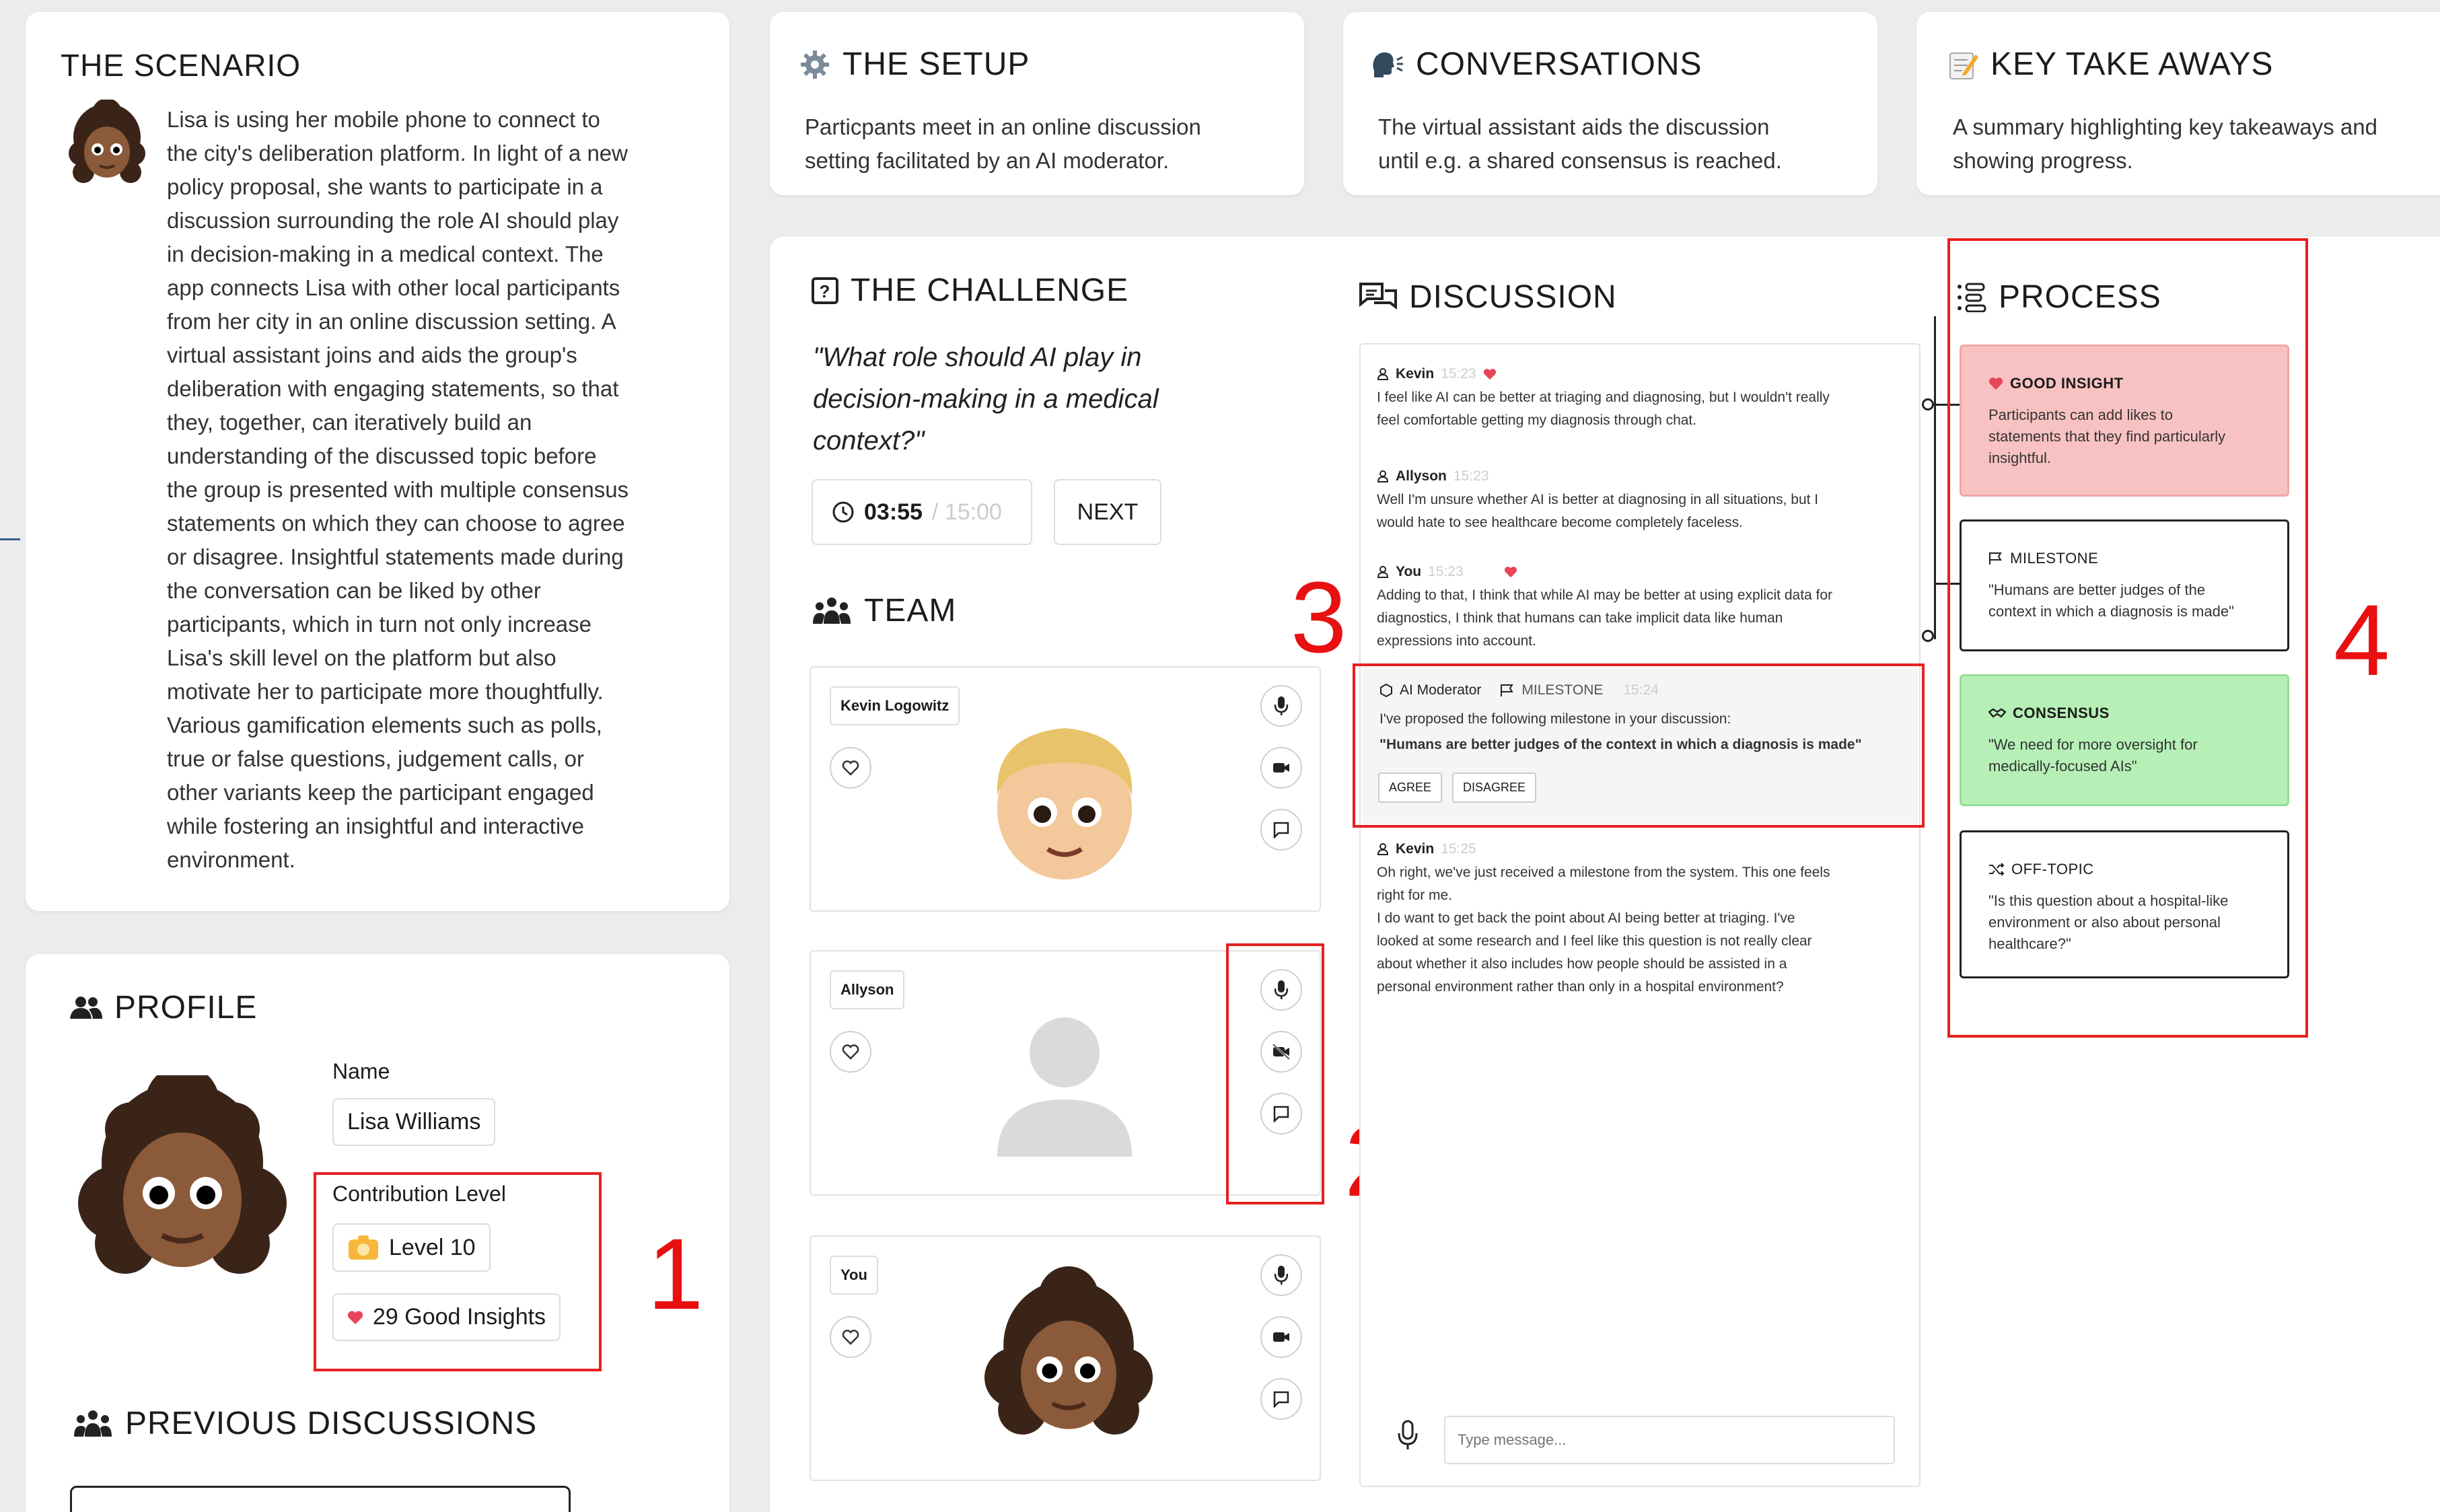 This screenshot has height=1512, width=2440. What do you see at coordinates (1378, 297) in the screenshot?
I see `discussion-icon` at bounding box center [1378, 297].